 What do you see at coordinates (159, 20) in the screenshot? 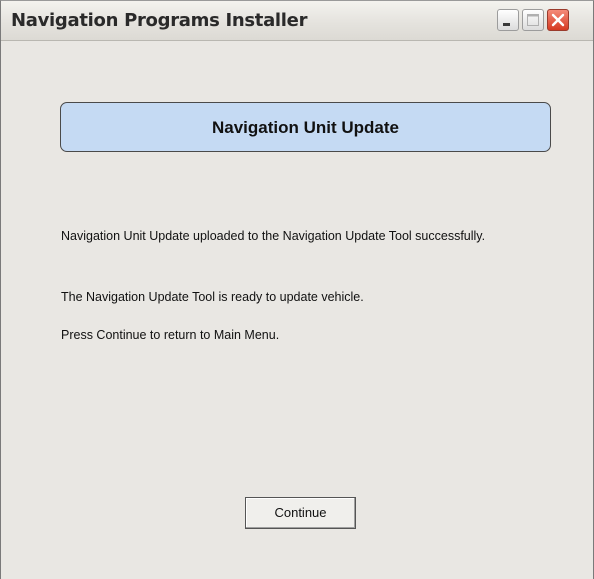
I see `window-title: Navigation Programs Installer` at bounding box center [159, 20].